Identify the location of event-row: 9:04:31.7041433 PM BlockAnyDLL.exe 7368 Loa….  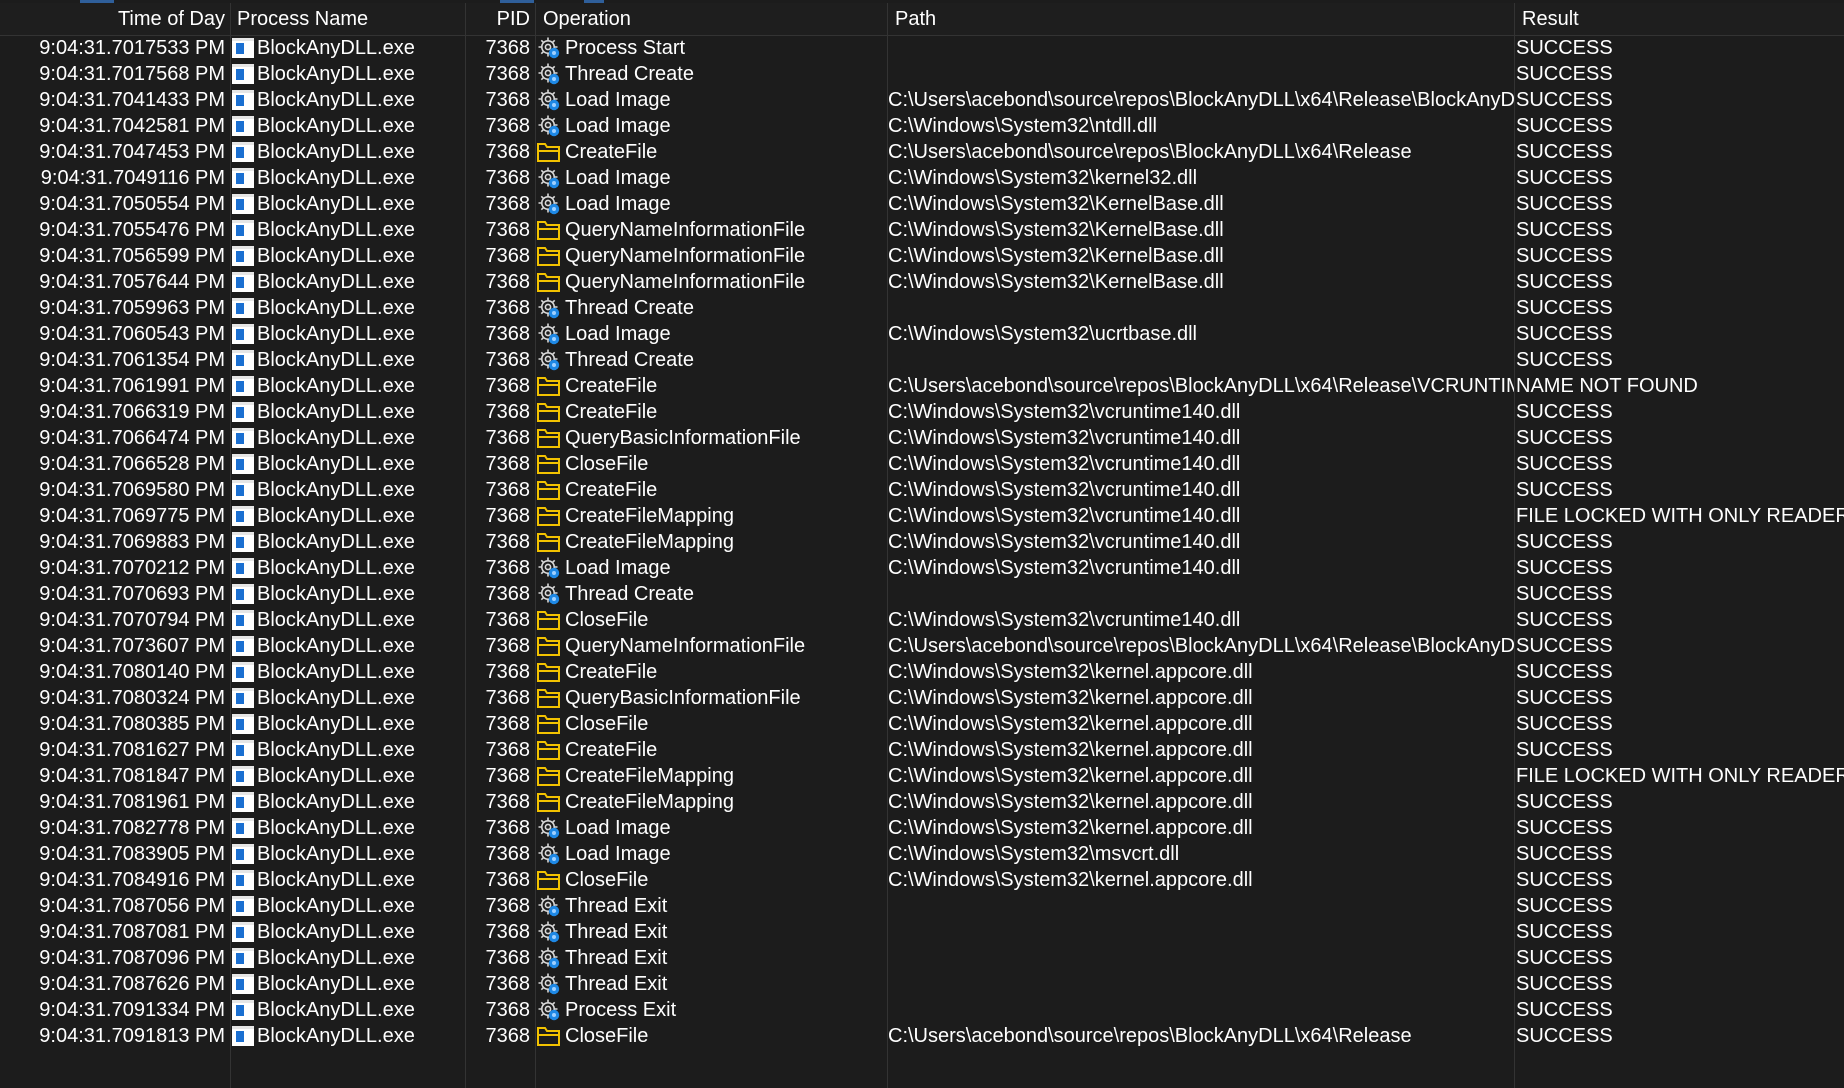
(922, 100).